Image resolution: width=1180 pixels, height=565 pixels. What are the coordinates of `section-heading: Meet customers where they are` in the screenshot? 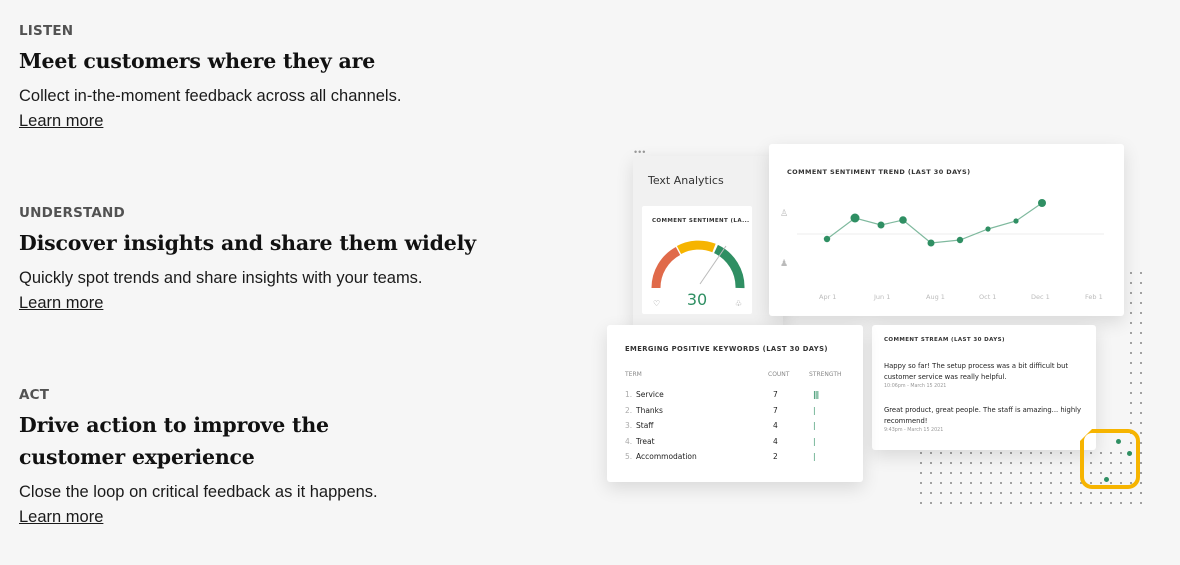 It's located at (197, 61).